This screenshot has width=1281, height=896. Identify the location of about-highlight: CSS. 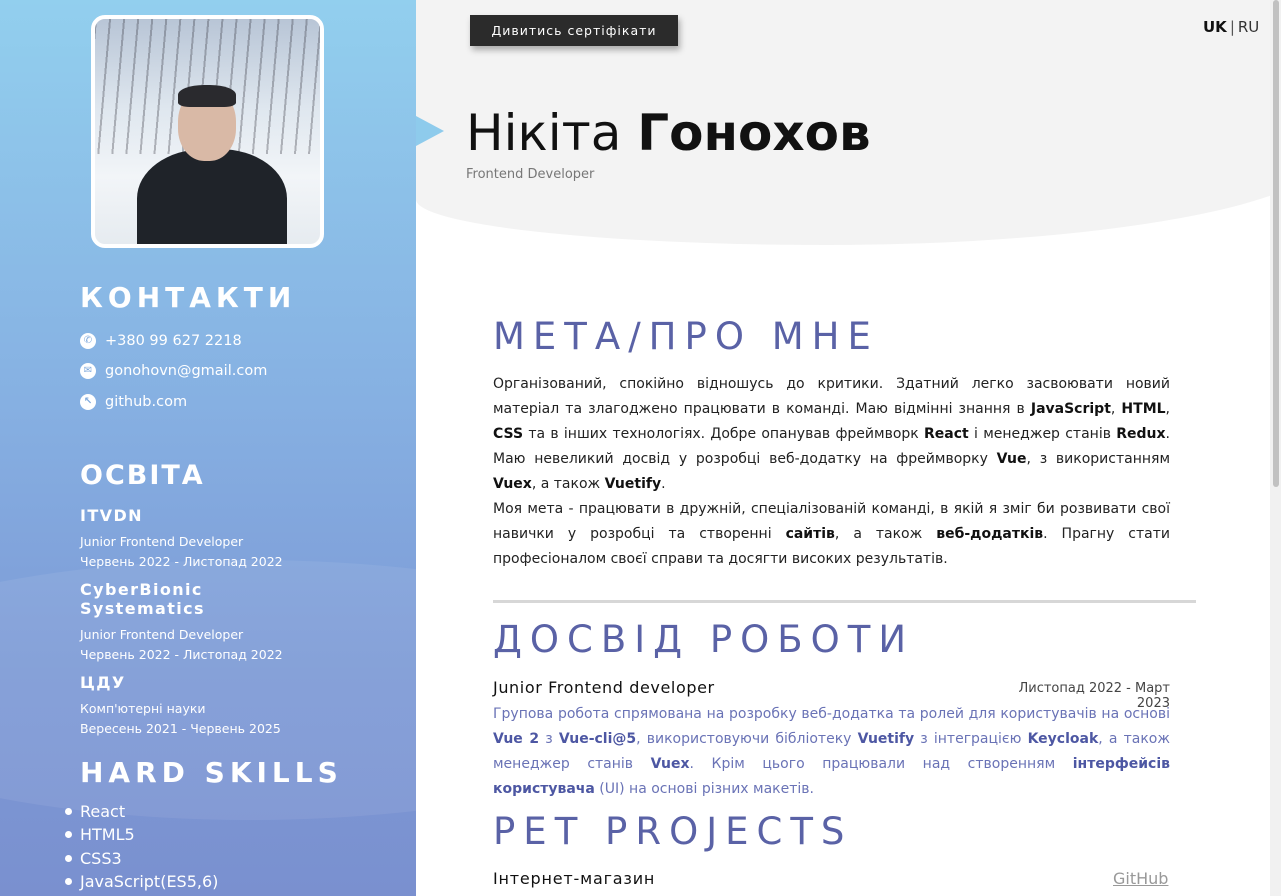
(508, 434).